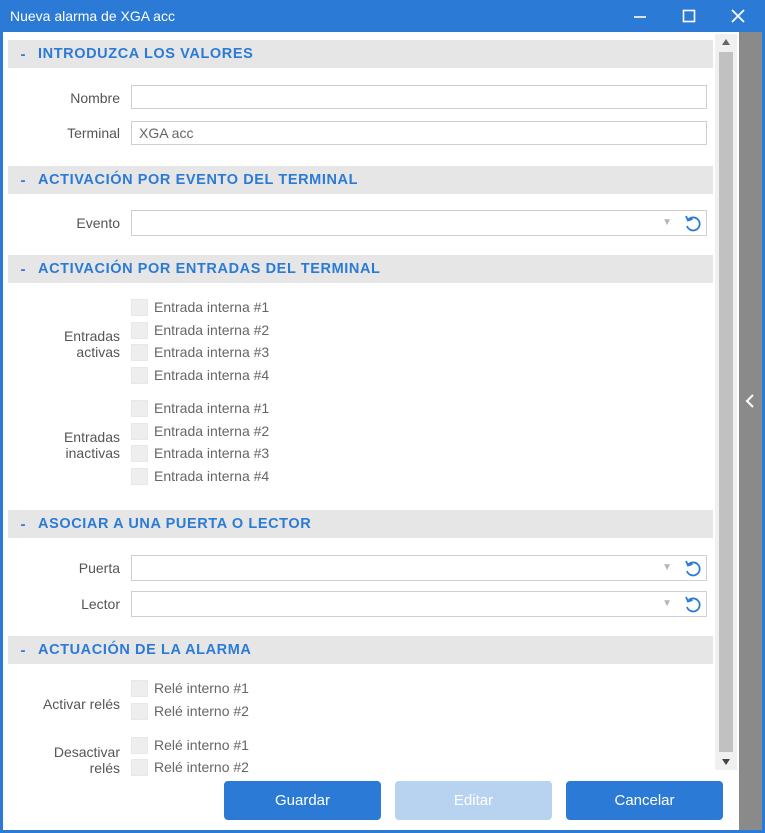 This screenshot has width=765, height=833. I want to click on checkbox-inactiva-1: Entrada interna #1, so click(200, 408).